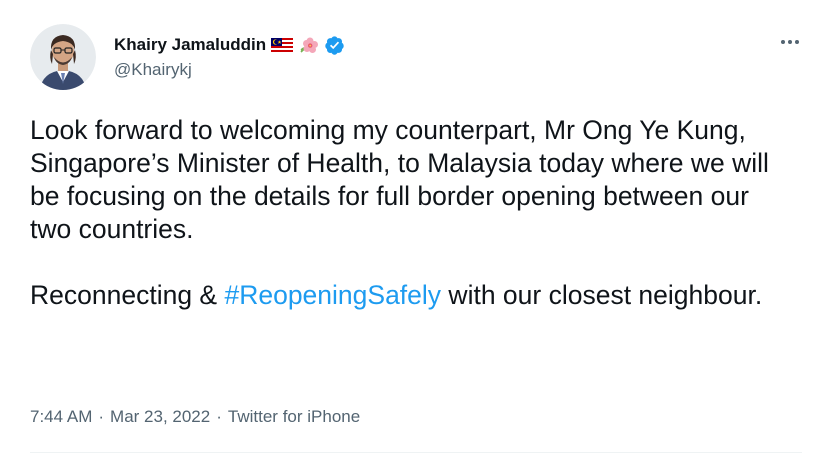 Image resolution: width=828 pixels, height=456 pixels. What do you see at coordinates (190, 45) in the screenshot?
I see `author-display-name: Khairy Jamaluddin` at bounding box center [190, 45].